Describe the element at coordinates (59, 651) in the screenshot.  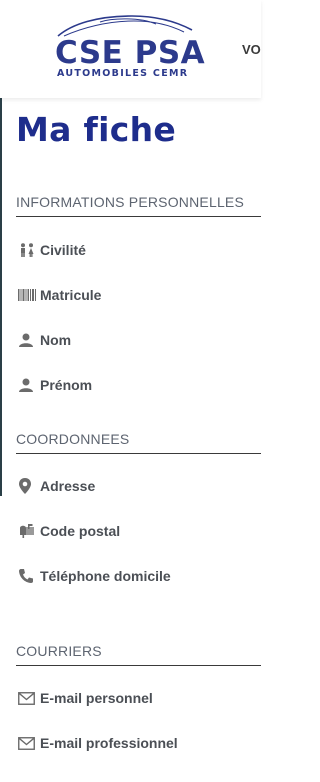
I see `section-title-mail: COURRIERS` at that location.